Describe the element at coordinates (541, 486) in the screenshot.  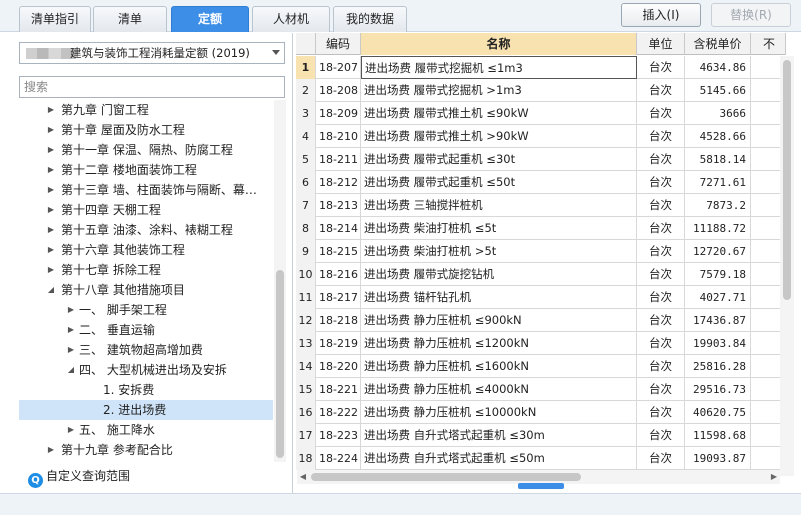
I see `panel-splitter-handle` at that location.